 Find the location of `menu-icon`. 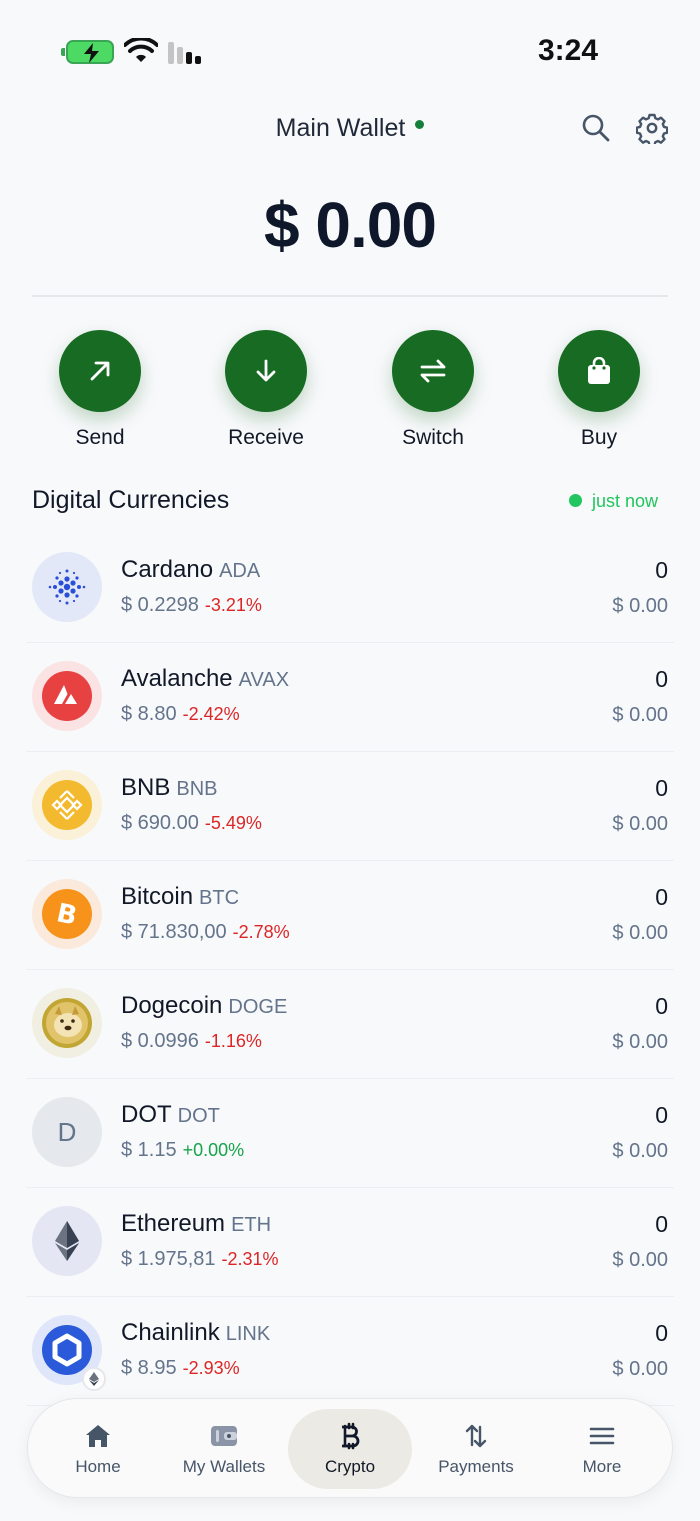

menu-icon is located at coordinates (602, 1436).